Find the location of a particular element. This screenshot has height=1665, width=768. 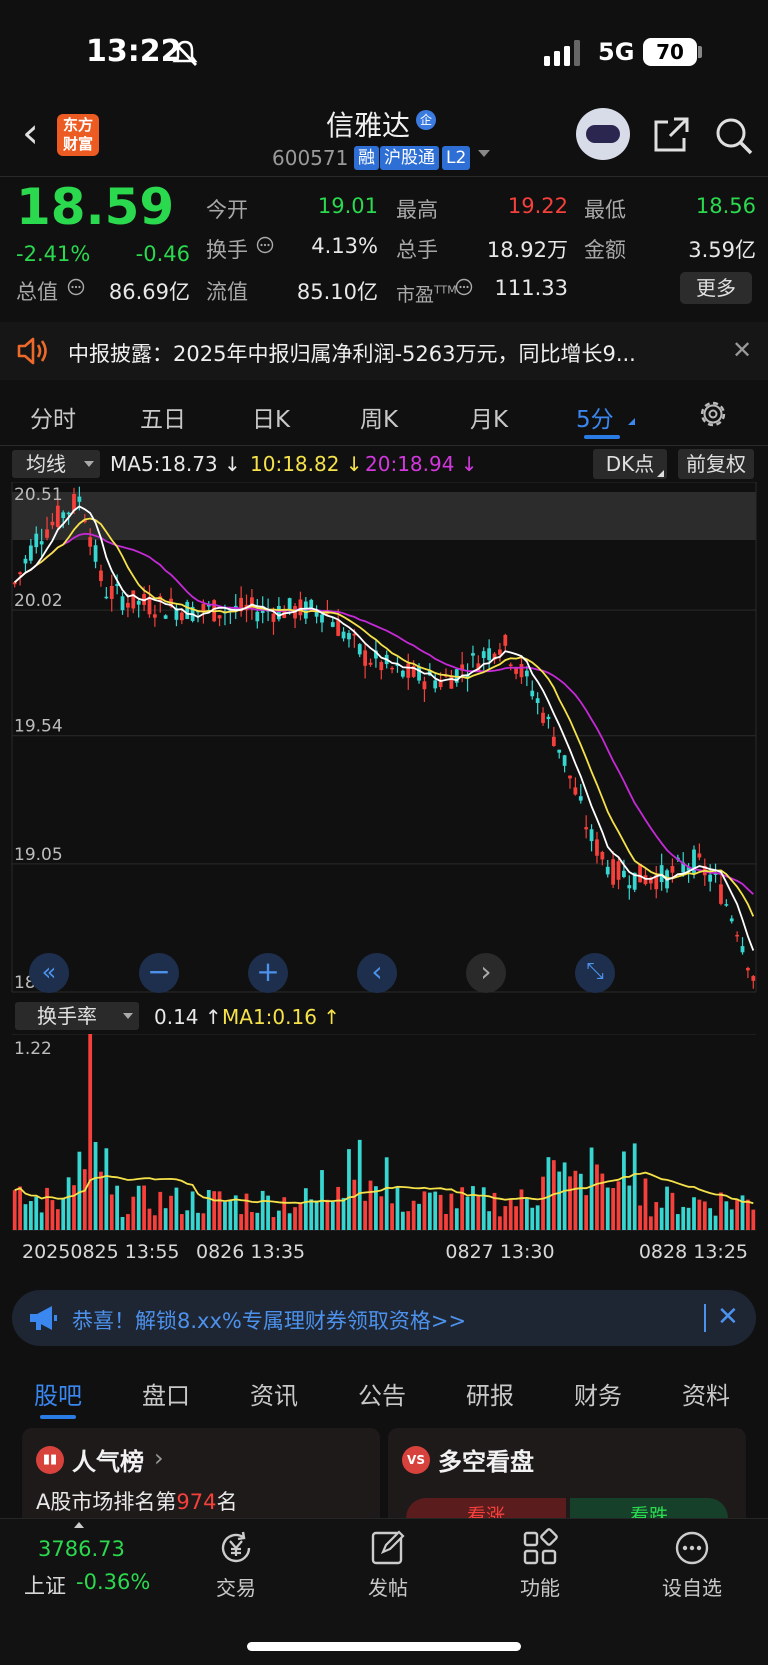

price-label: 19.05 is located at coordinates (38, 855).